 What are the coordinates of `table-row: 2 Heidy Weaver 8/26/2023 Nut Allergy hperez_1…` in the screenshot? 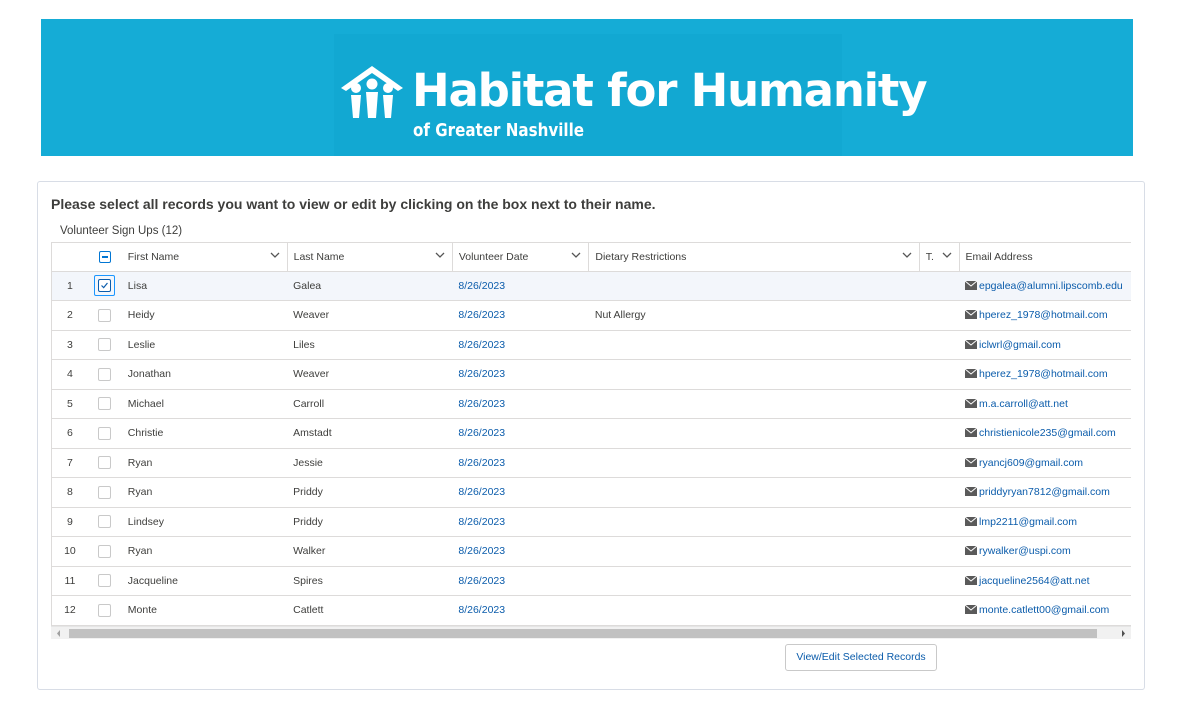 It's located at (591, 315).